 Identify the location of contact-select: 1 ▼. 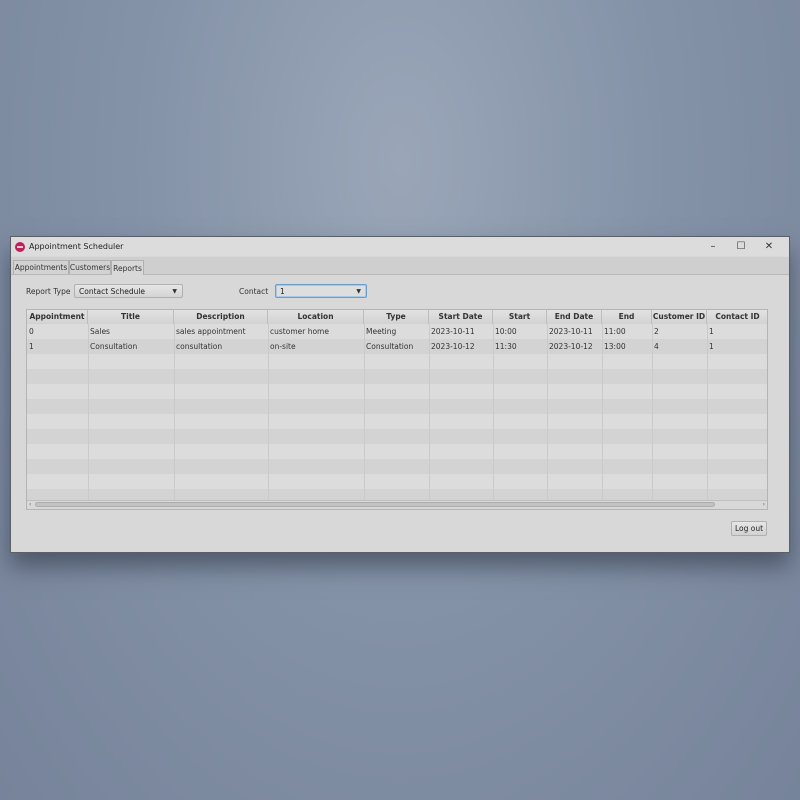
(321, 291).